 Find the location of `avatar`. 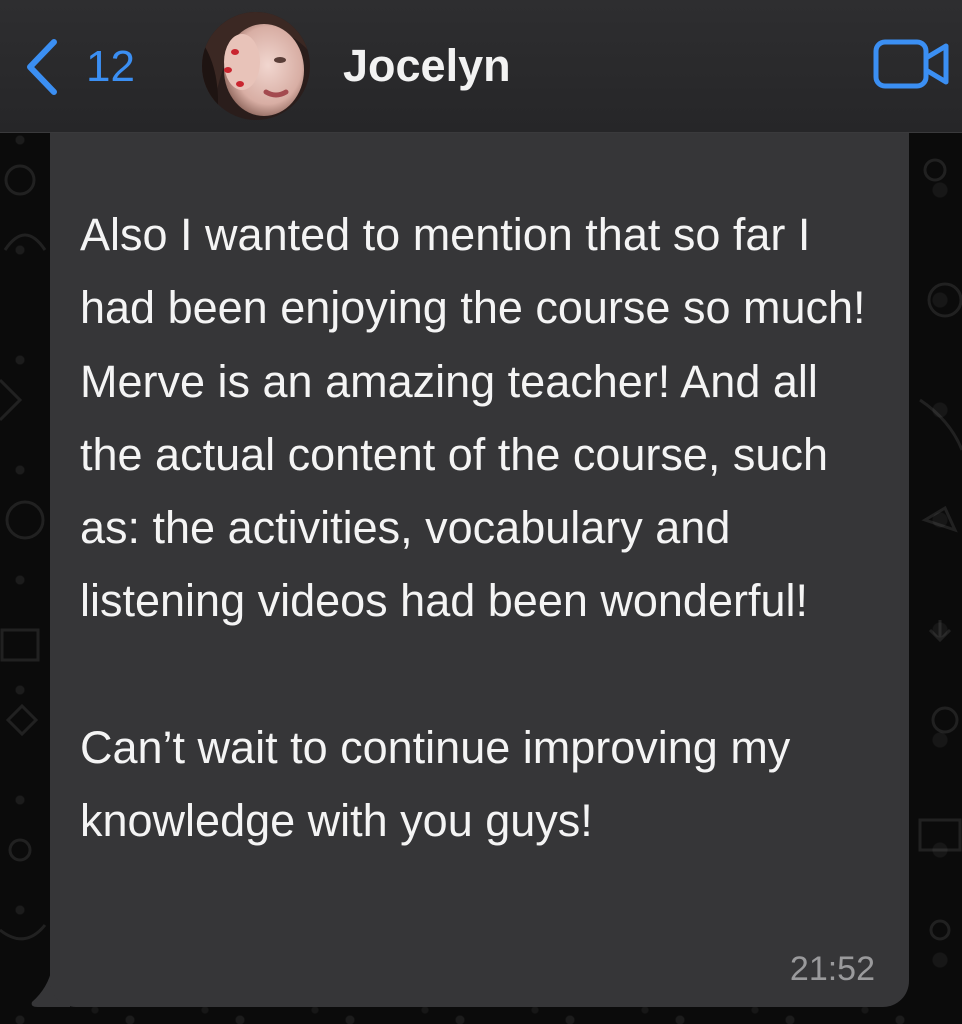

avatar is located at coordinates (256, 66).